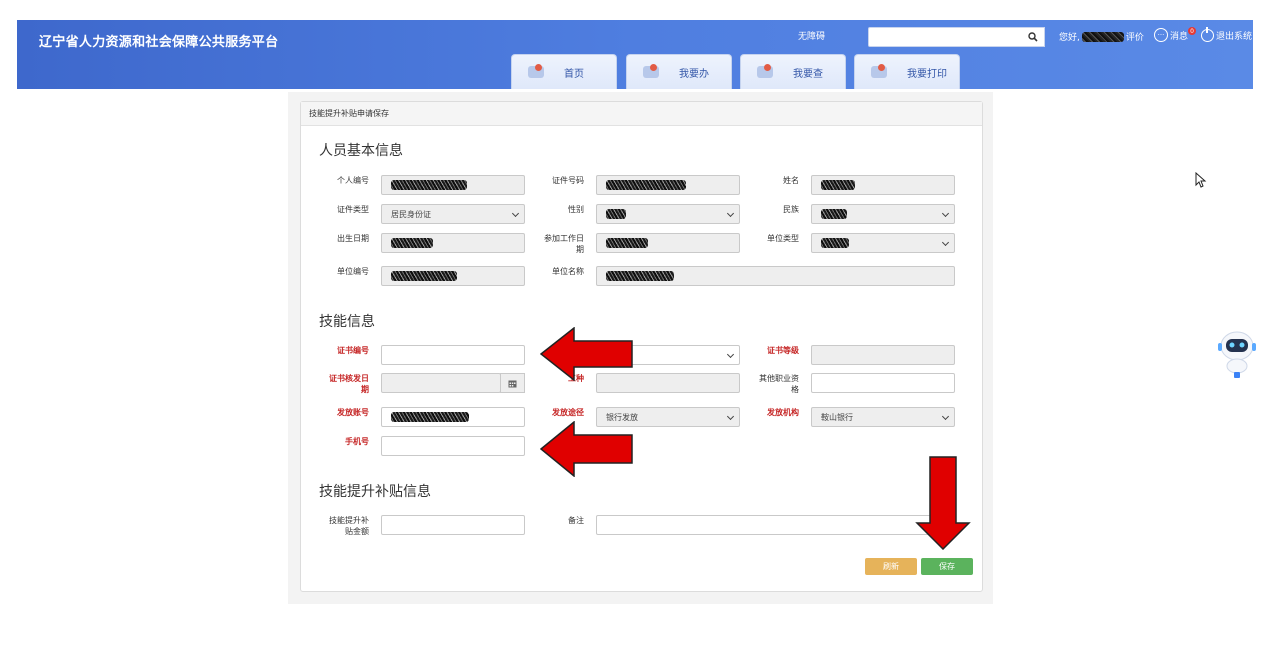  Describe the element at coordinates (837, 417) in the screenshot. I see `pay-institution-value: 鞍山银行` at that location.